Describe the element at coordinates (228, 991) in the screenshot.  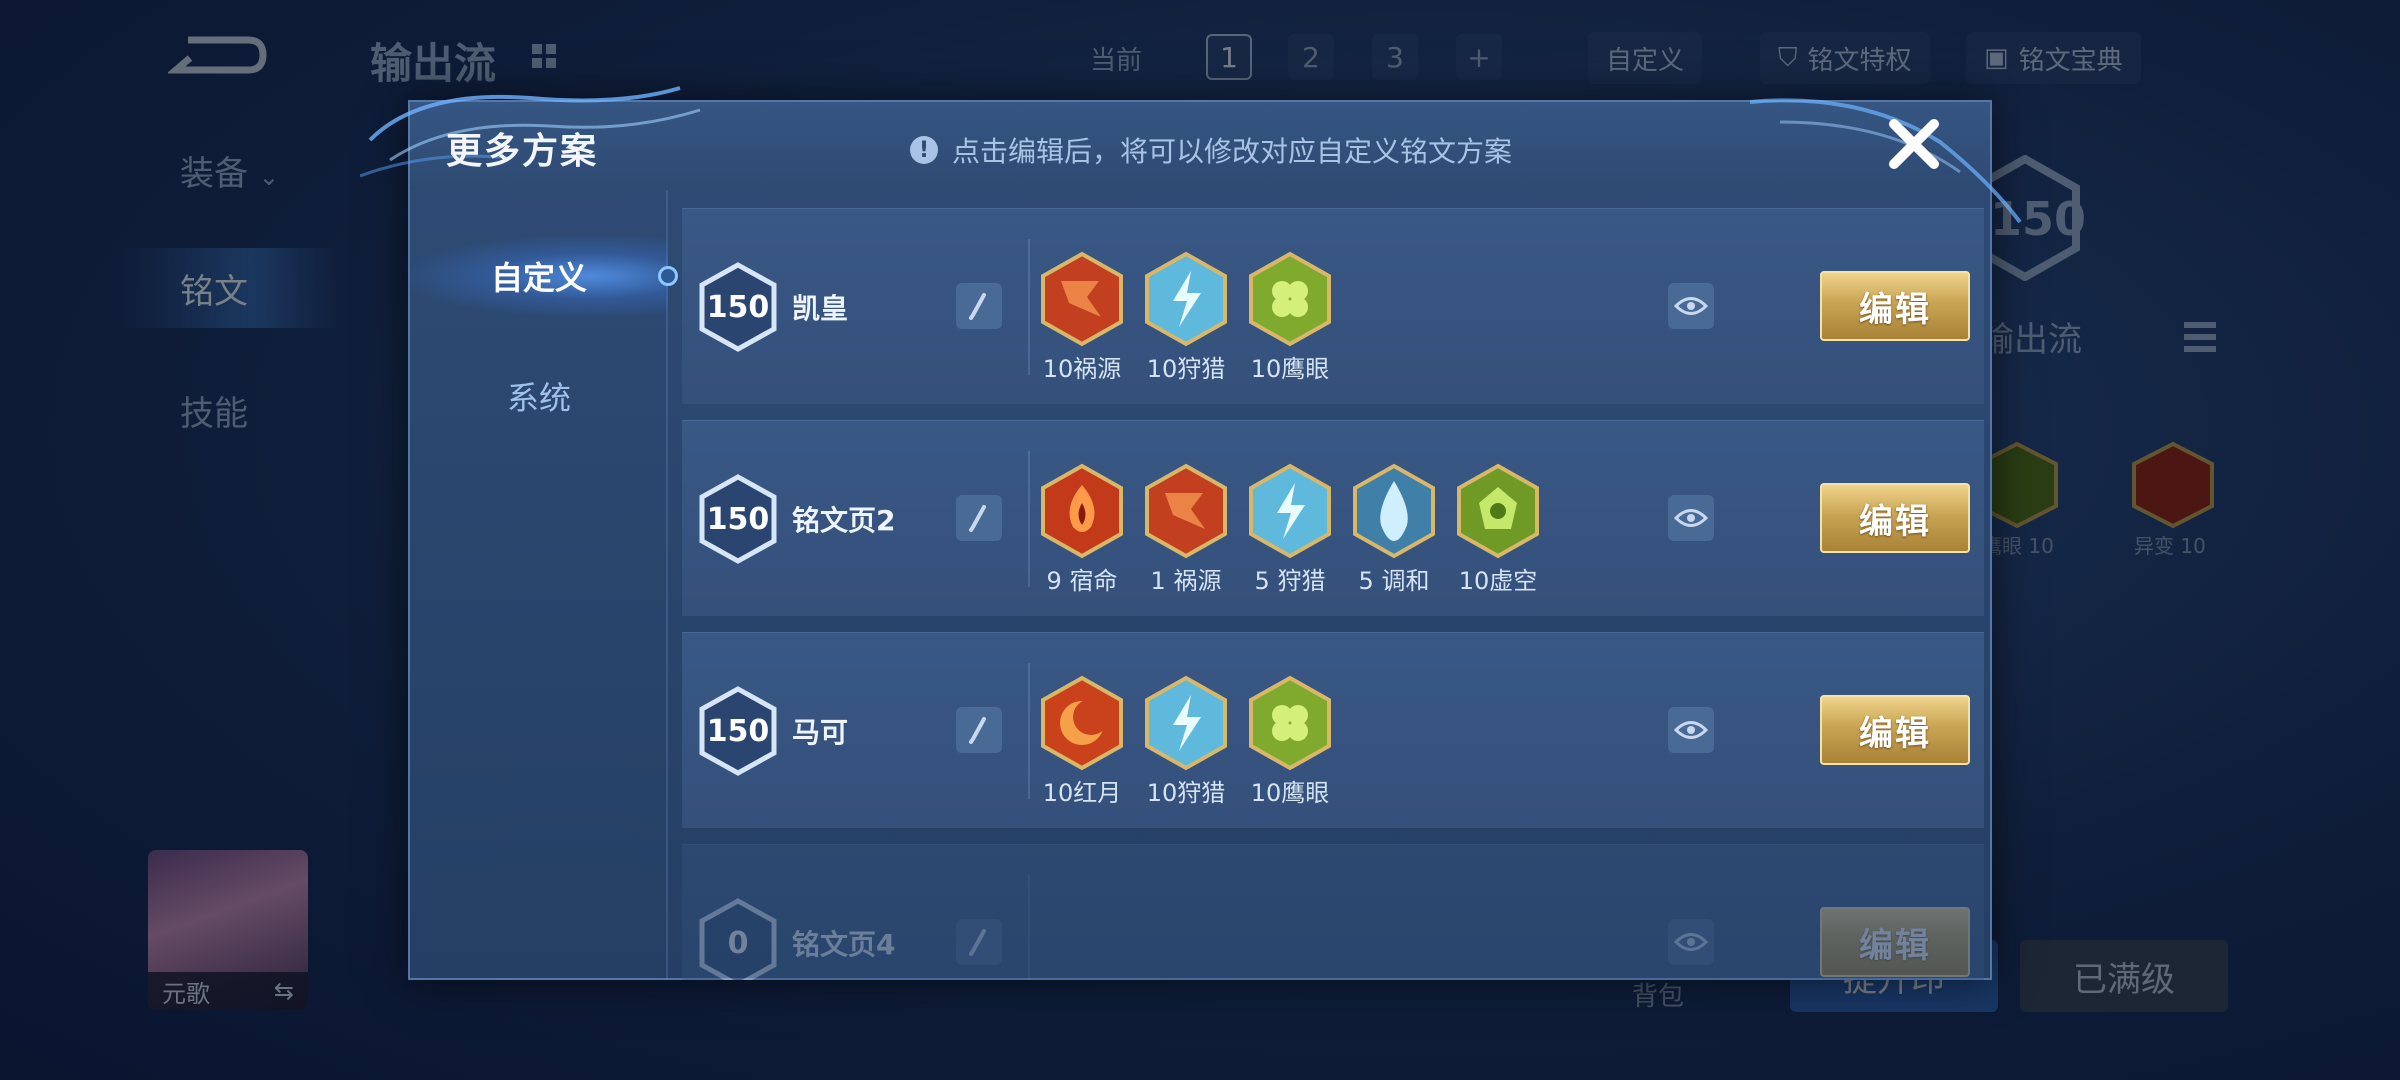
I see `hero-name-bar: 元歌 ⇆` at that location.